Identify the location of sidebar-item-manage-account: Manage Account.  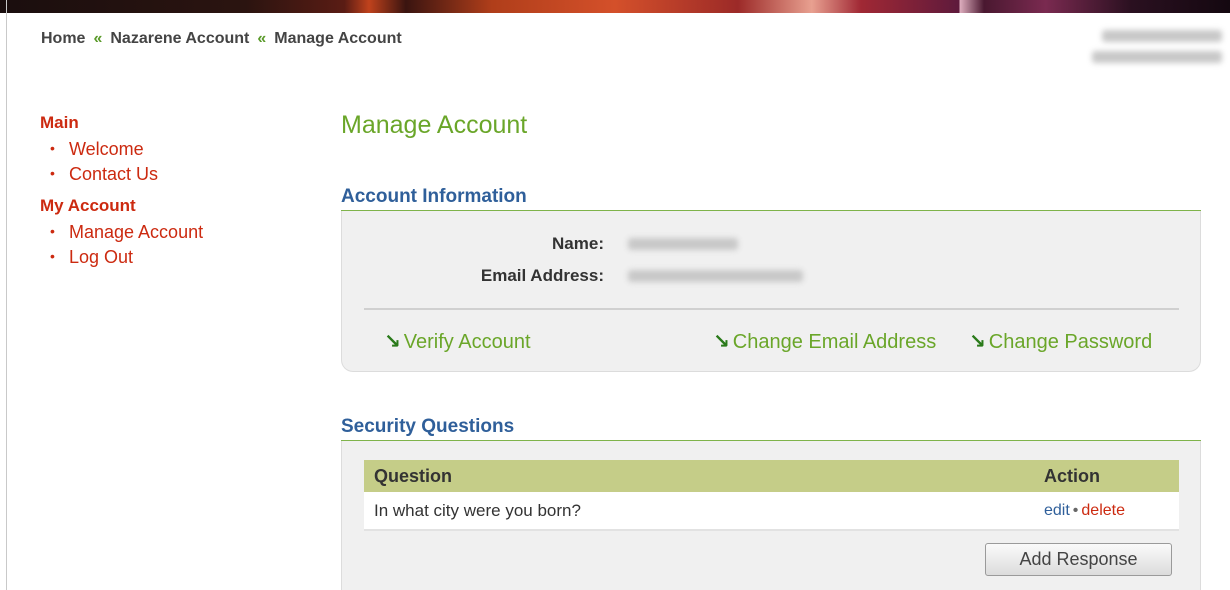
(175, 231).